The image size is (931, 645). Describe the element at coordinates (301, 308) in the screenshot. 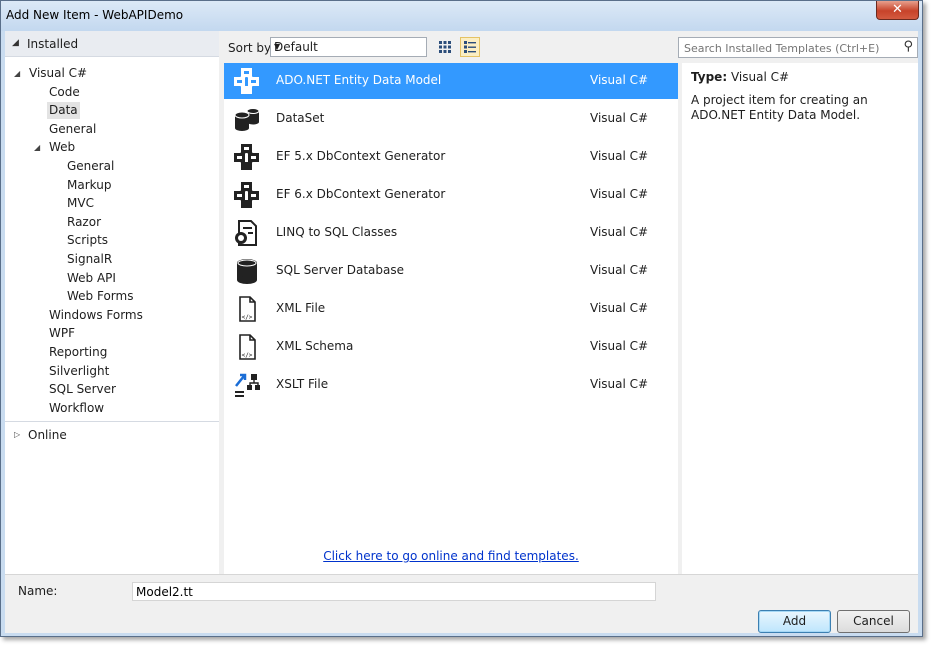

I see `template-name: XML File` at that location.